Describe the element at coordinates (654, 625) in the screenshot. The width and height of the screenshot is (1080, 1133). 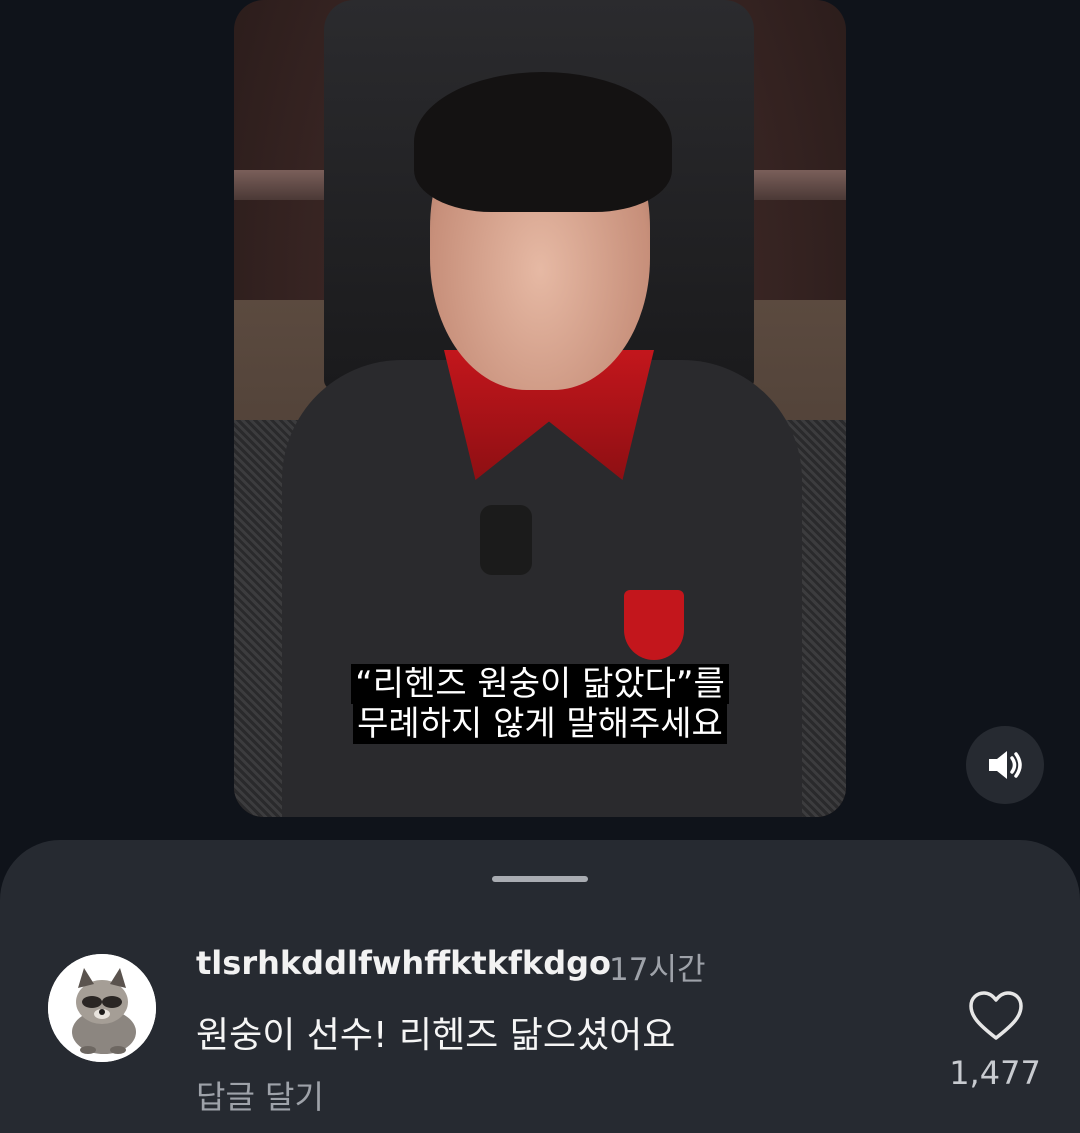
I see `team-badge` at that location.